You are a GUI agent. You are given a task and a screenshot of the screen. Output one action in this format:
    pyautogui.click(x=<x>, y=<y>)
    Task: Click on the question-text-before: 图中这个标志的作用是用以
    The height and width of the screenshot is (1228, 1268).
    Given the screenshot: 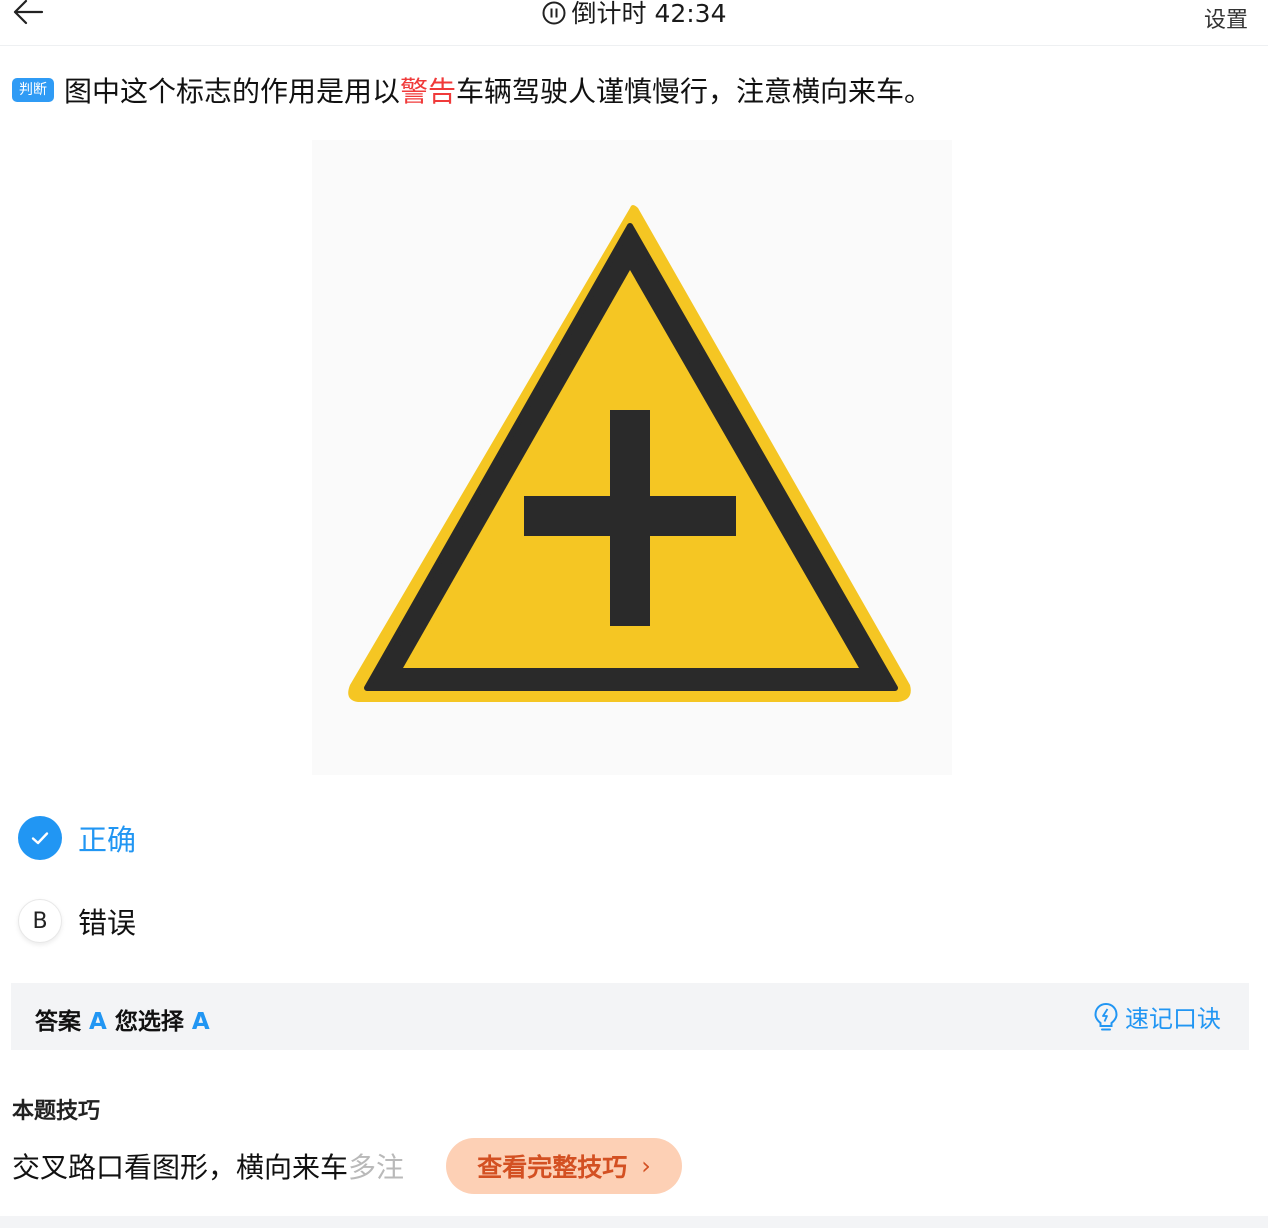 What is the action you would take?
    pyautogui.click(x=232, y=91)
    